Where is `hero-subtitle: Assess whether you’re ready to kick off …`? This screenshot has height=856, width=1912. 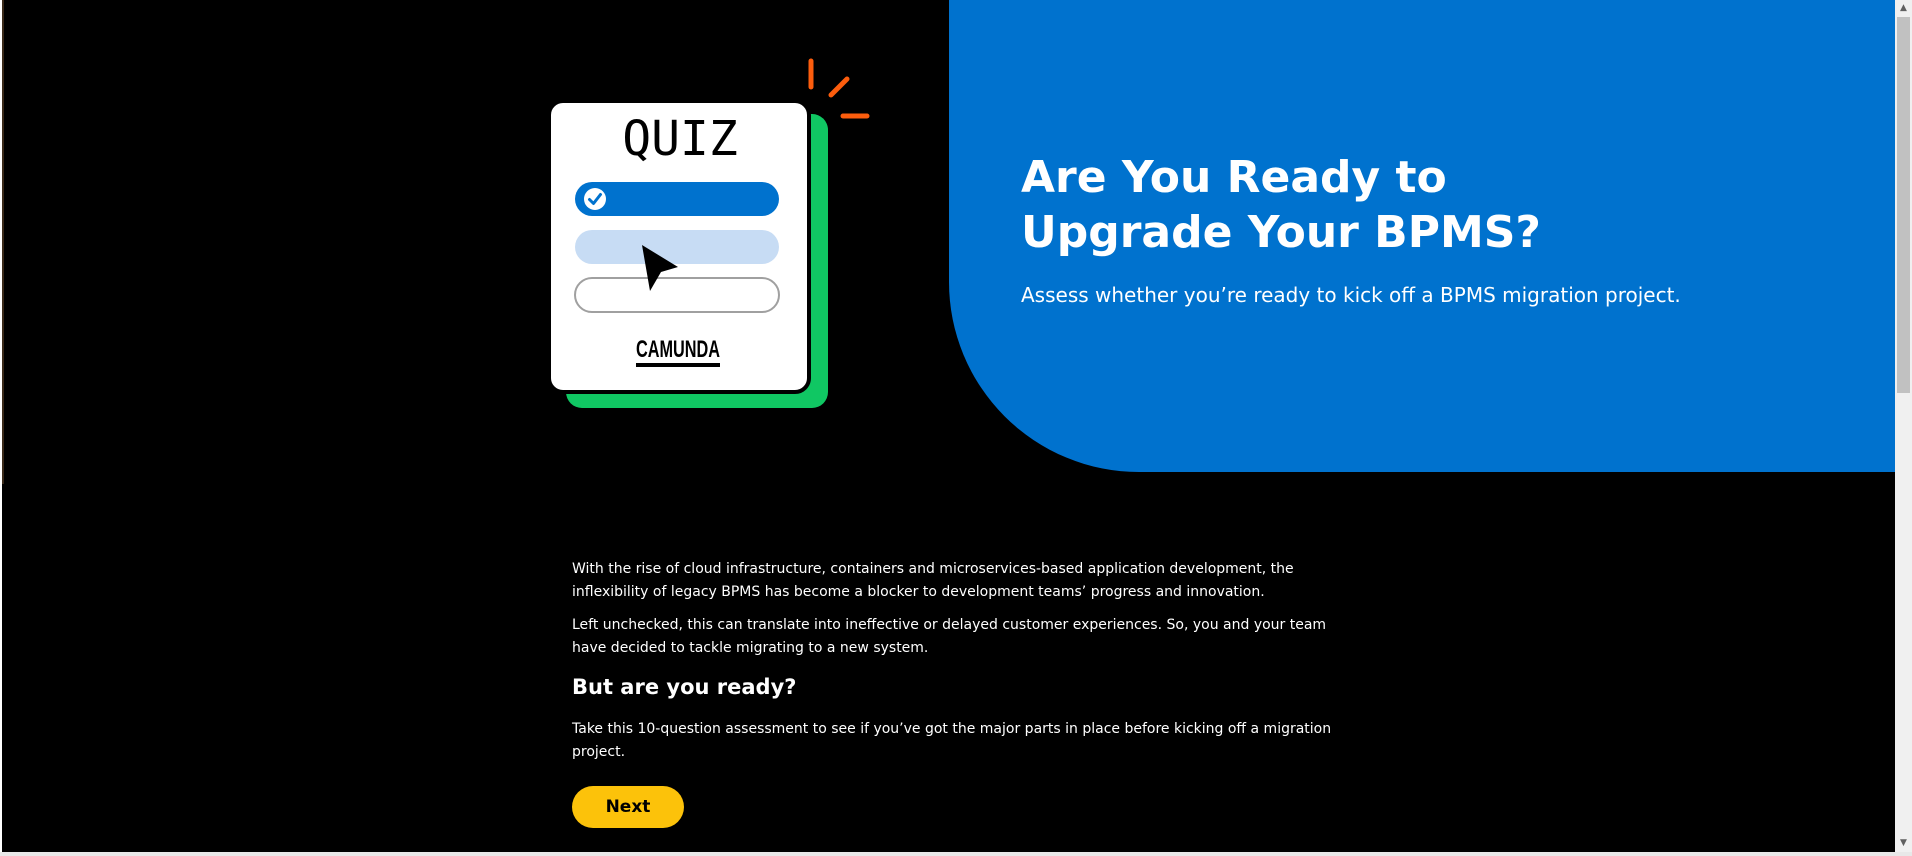 hero-subtitle: Assess whether you’re ready to kick off … is located at coordinates (1351, 295).